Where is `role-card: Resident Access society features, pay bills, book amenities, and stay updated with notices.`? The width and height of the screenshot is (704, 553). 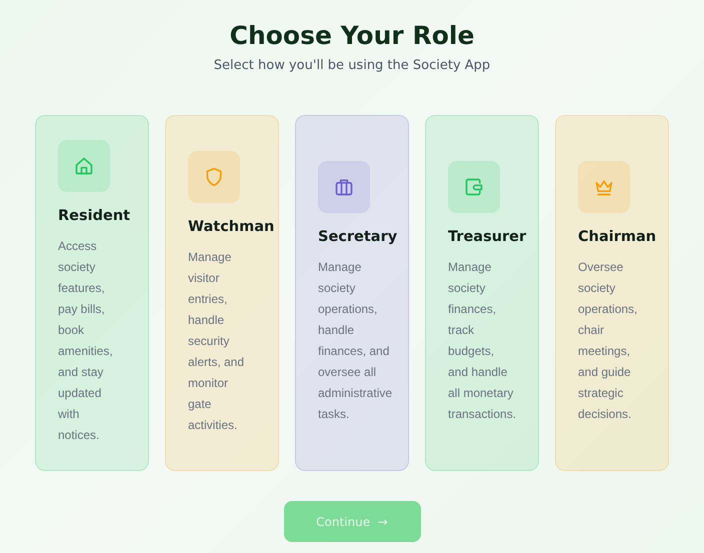
role-card: Resident Access society features, pay bills, book amenities, and stay updated with notices. is located at coordinates (92, 293).